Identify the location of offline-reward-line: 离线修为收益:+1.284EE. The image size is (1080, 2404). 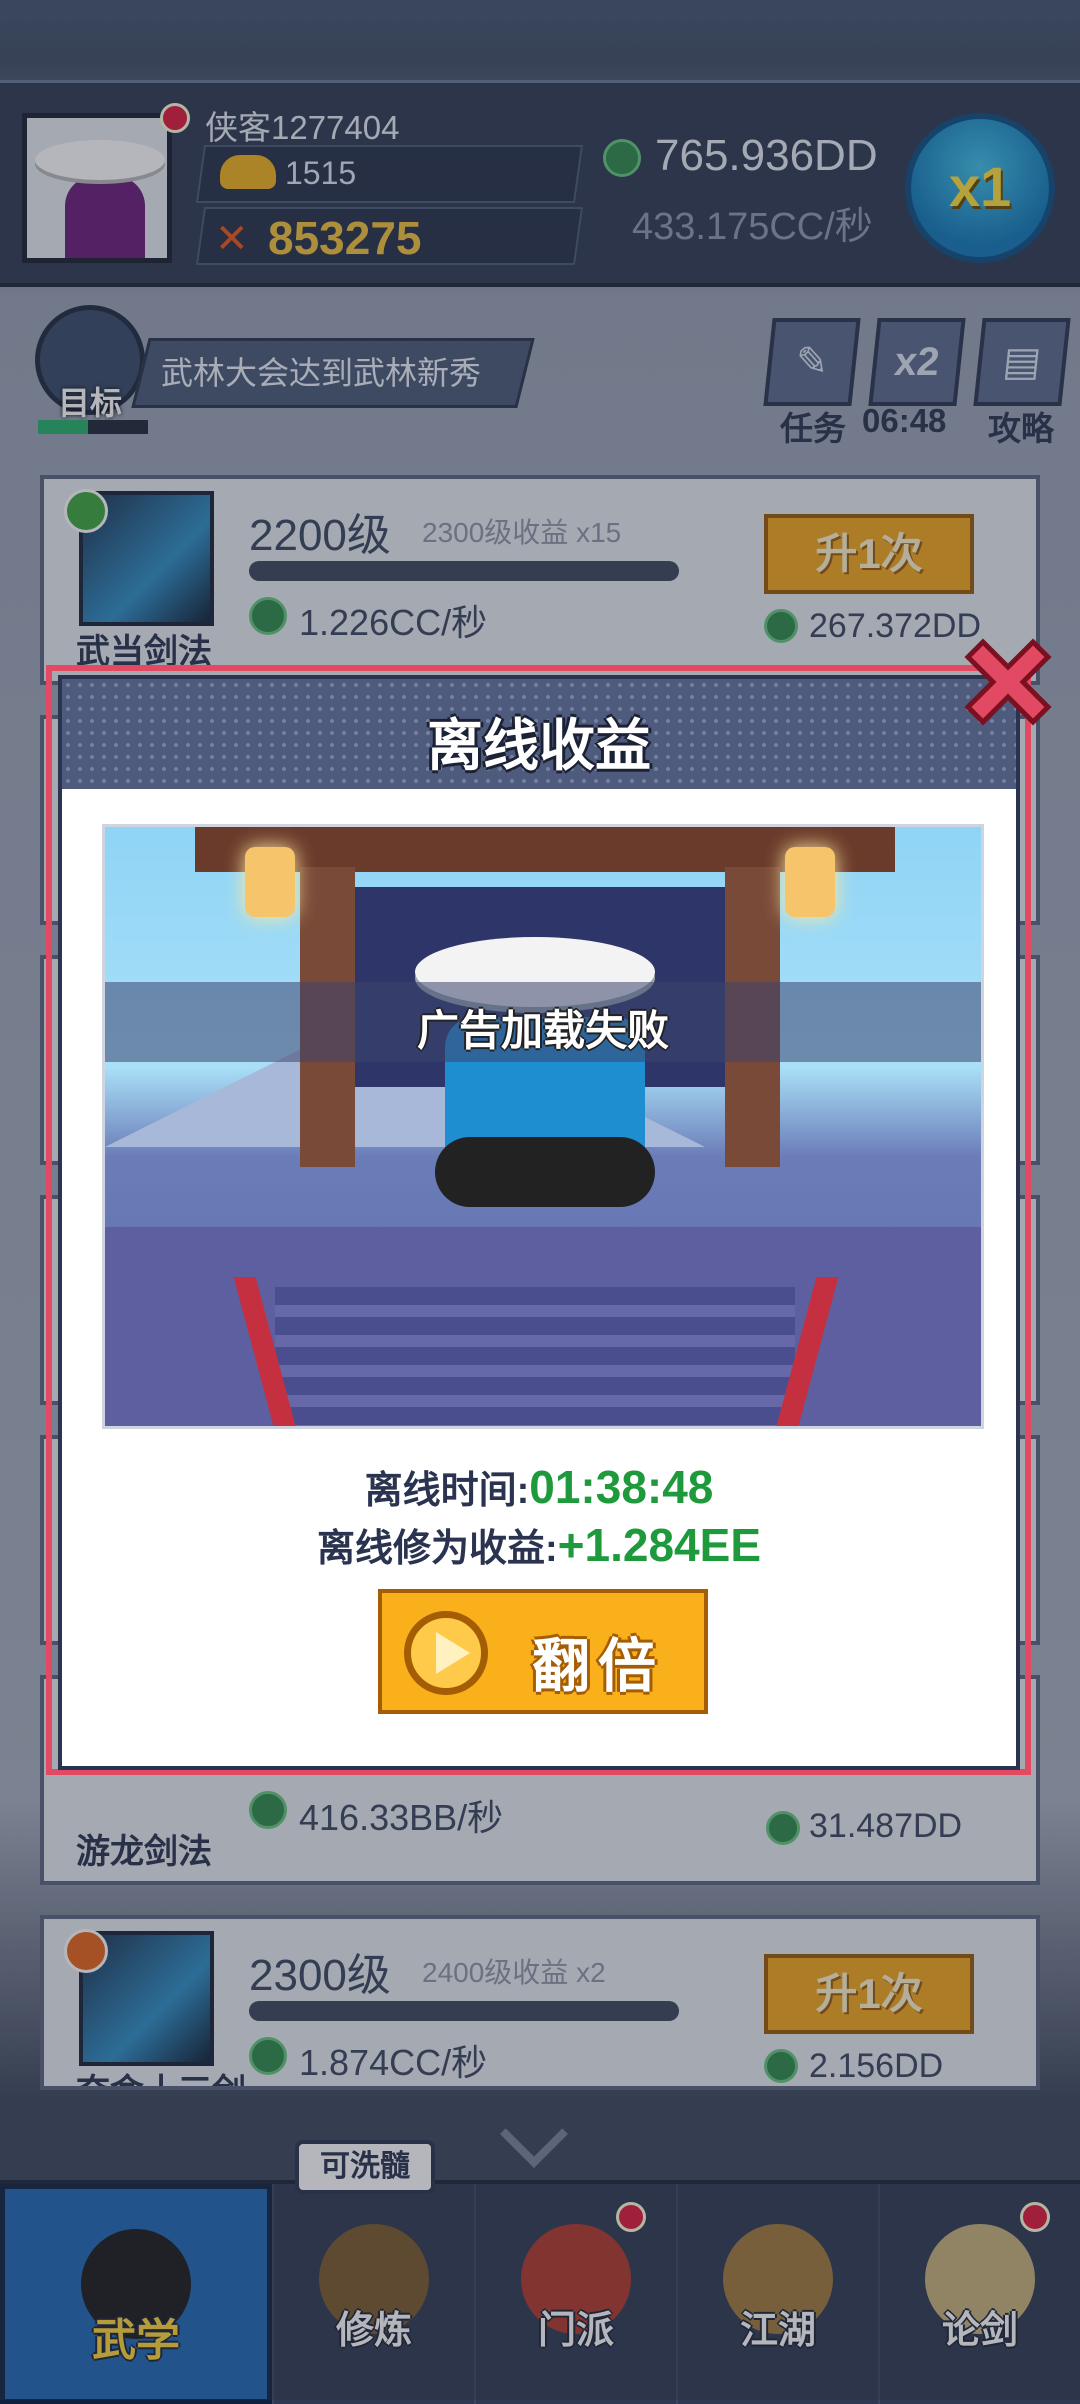
(539, 1544).